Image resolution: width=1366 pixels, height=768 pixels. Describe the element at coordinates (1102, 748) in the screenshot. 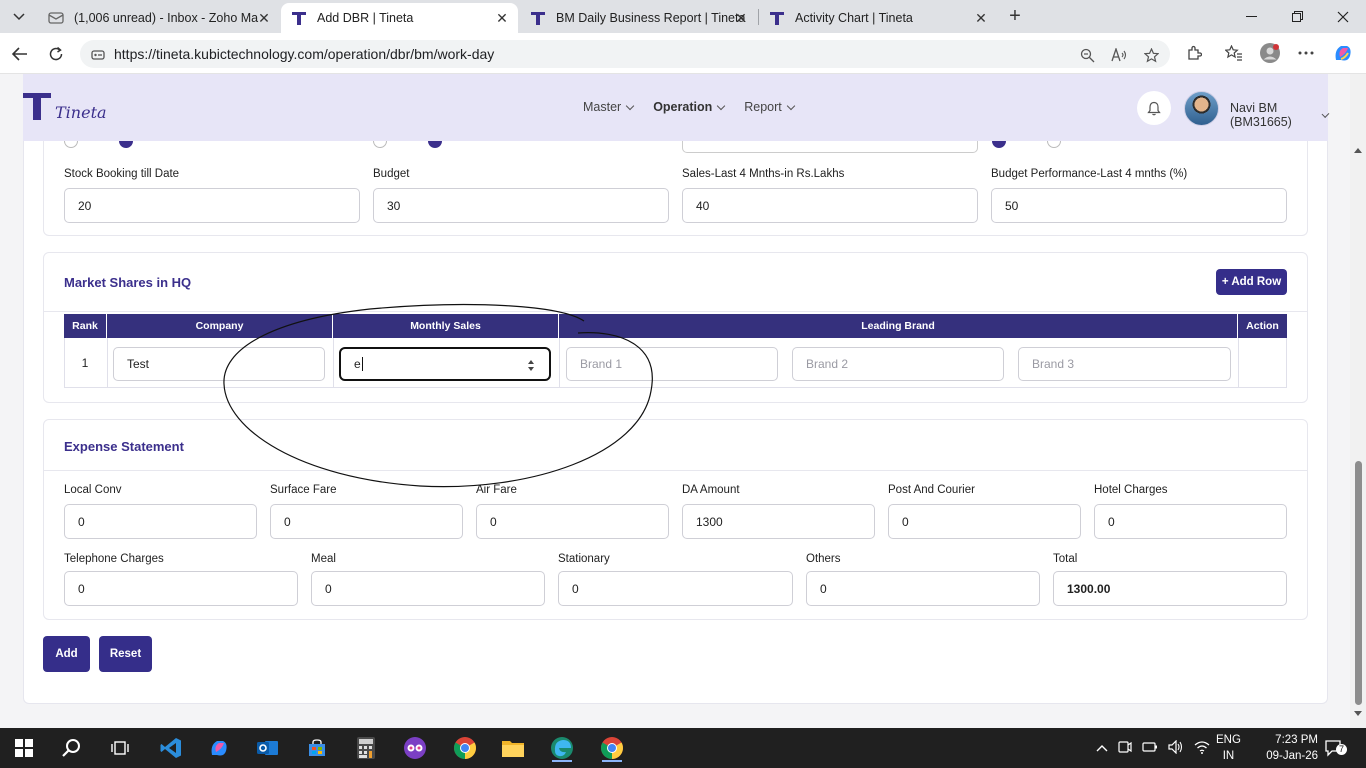

I see `chevron-up-icon` at that location.